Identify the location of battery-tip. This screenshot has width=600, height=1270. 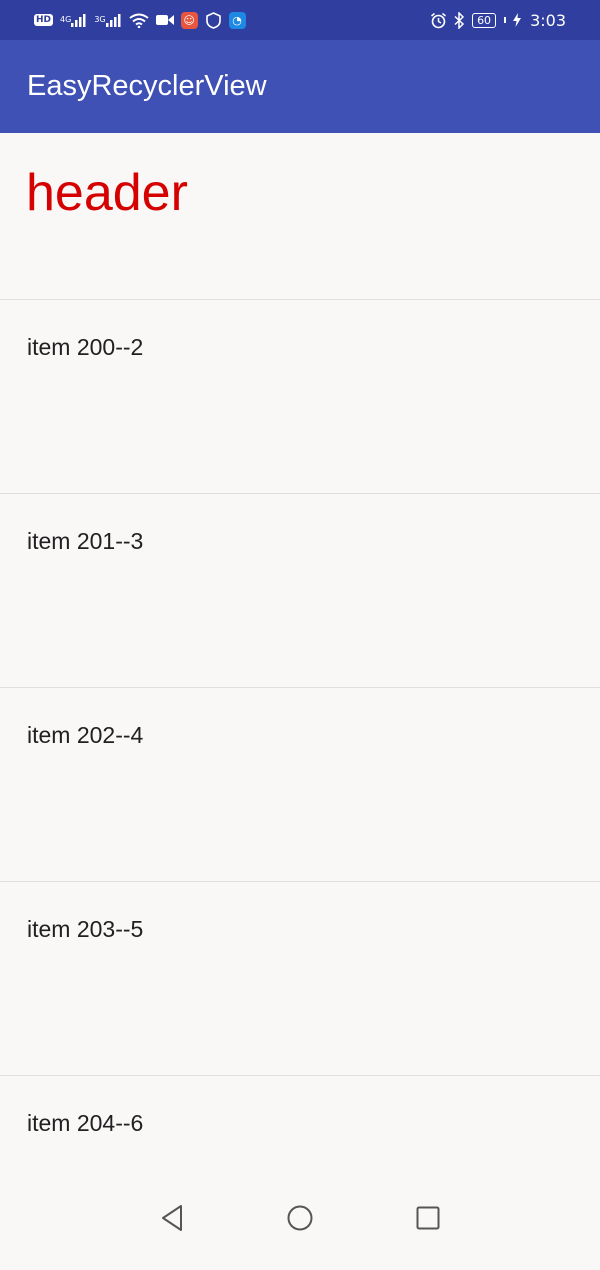
(505, 20).